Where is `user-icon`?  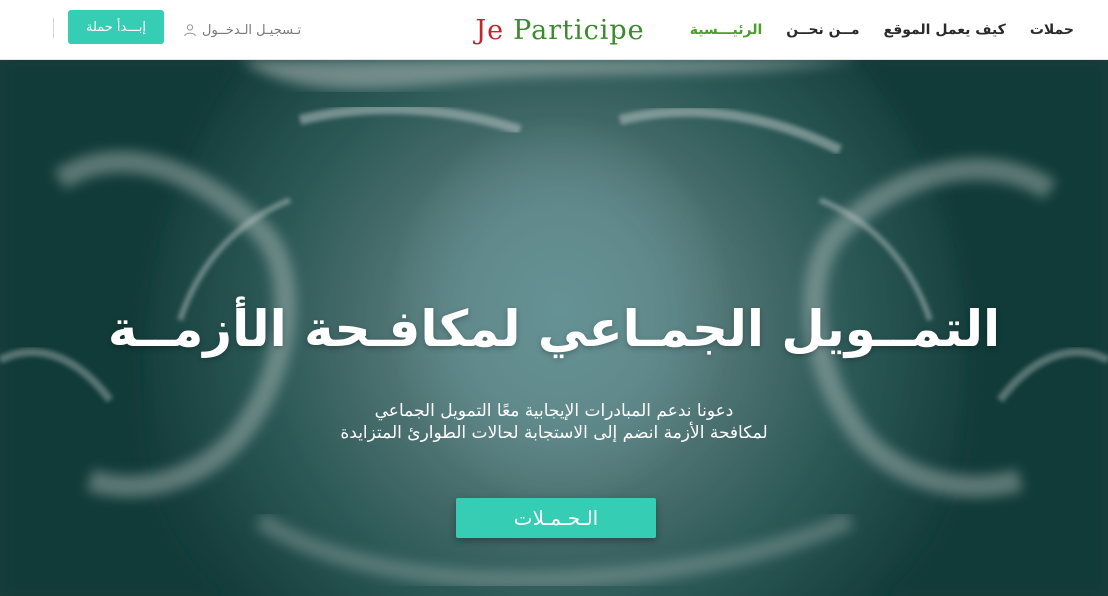
user-icon is located at coordinates (190, 30).